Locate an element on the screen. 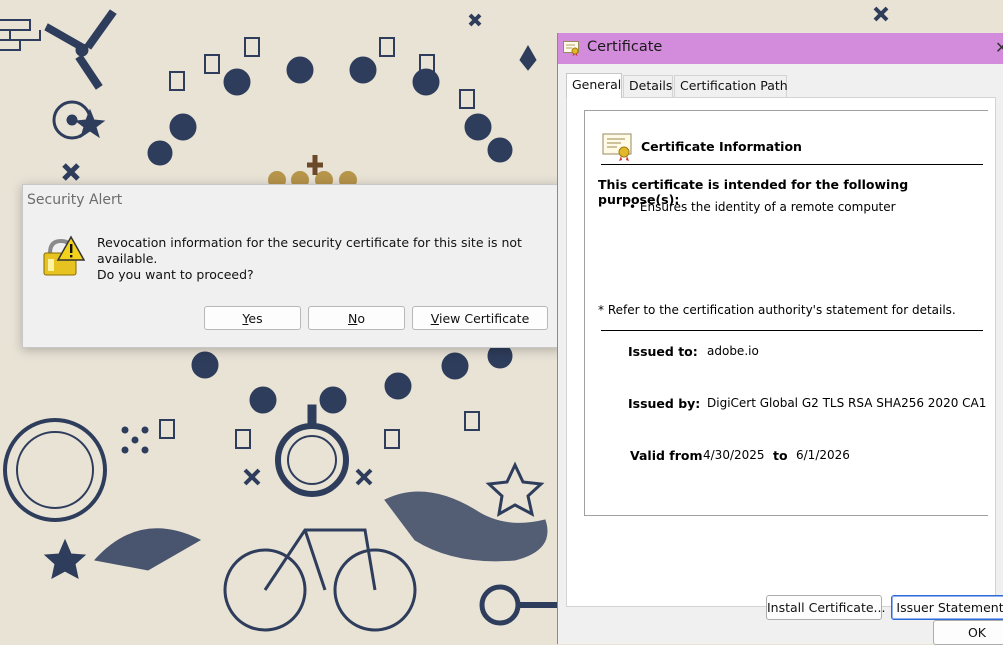  yes-button-label: es is located at coordinates (255, 318).